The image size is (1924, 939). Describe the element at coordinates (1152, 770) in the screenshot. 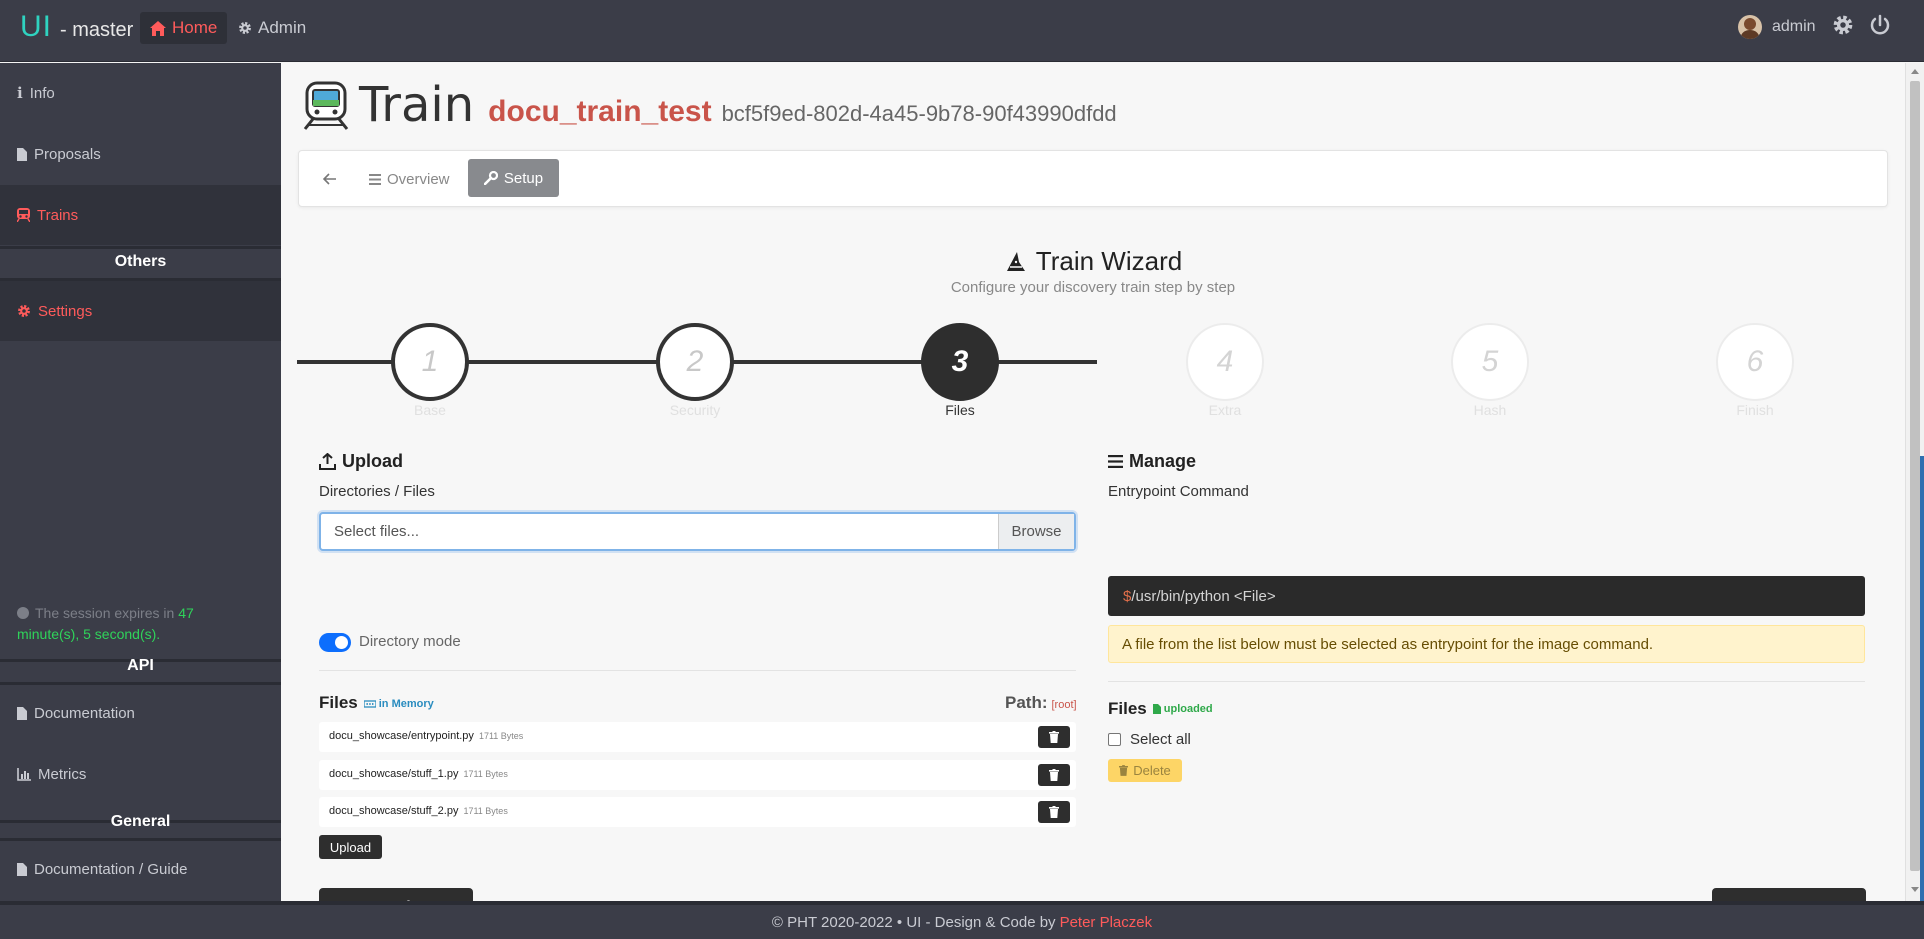

I see `delete-label: Delete` at that location.